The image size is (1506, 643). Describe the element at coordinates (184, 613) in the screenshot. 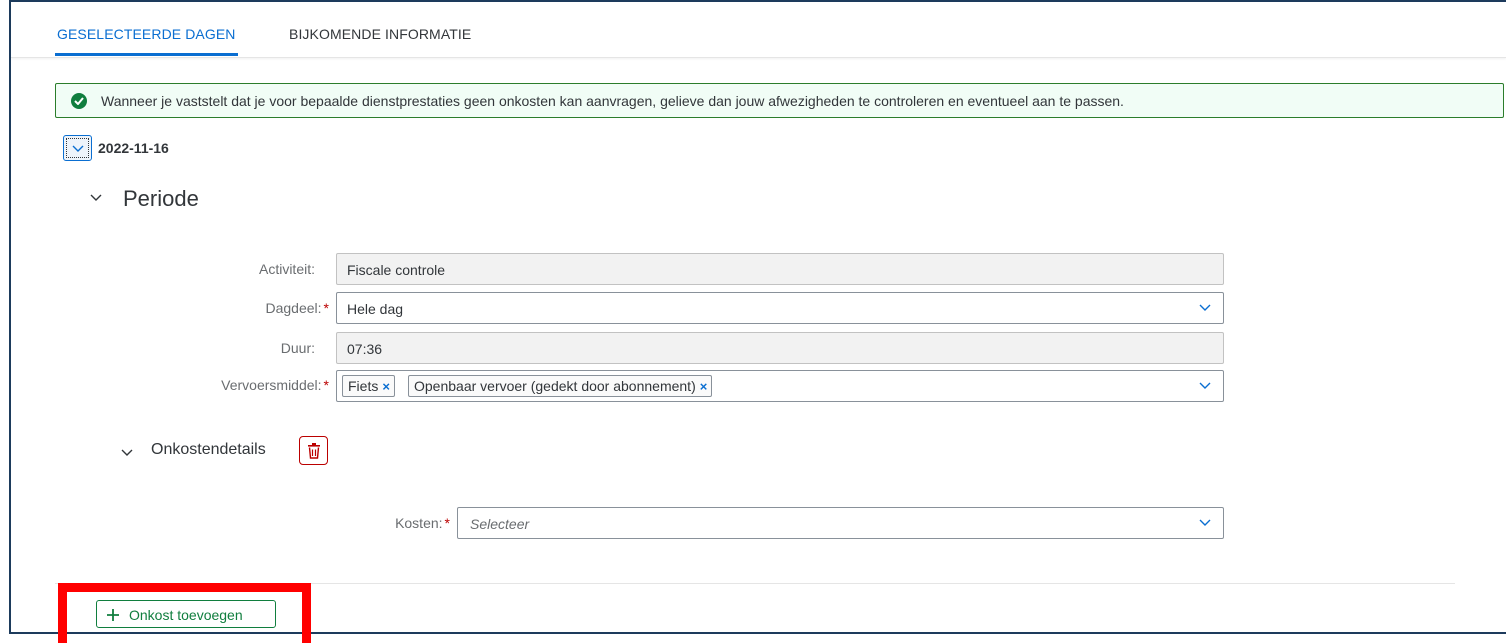

I see `highlight-annotation-box` at that location.